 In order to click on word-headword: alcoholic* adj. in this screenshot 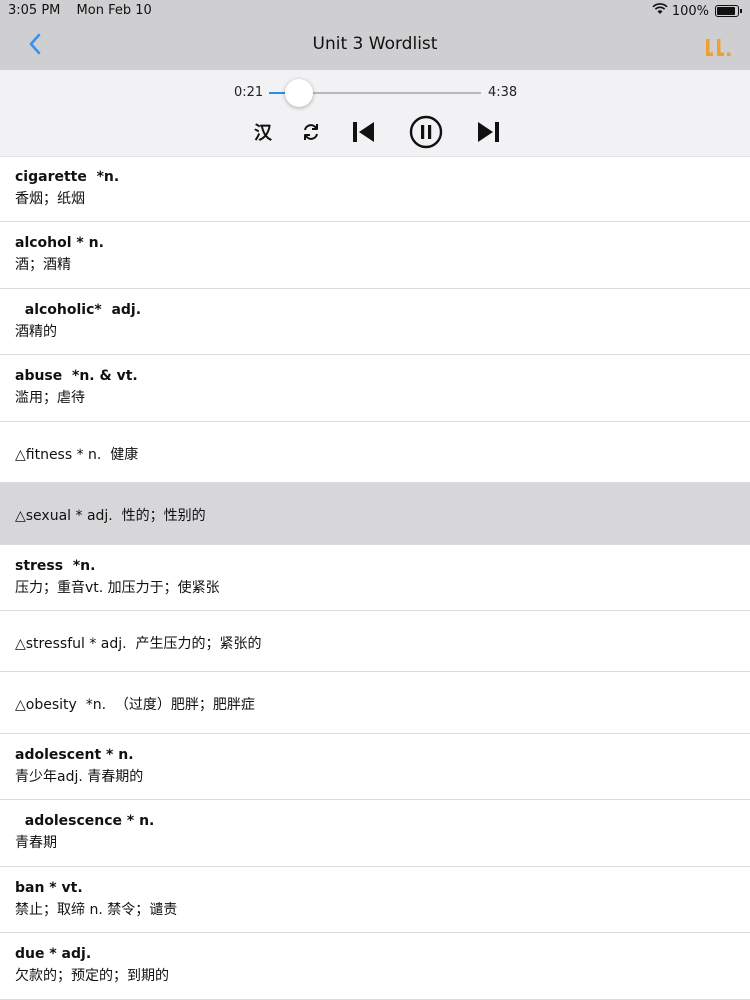, I will do `click(78, 310)`.